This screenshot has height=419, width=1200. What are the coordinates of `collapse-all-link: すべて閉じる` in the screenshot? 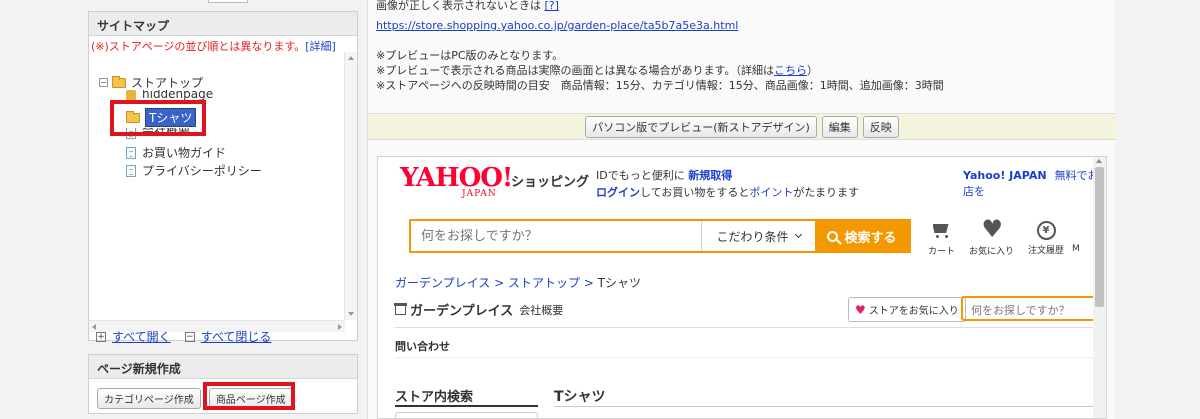 It's located at (236, 336).